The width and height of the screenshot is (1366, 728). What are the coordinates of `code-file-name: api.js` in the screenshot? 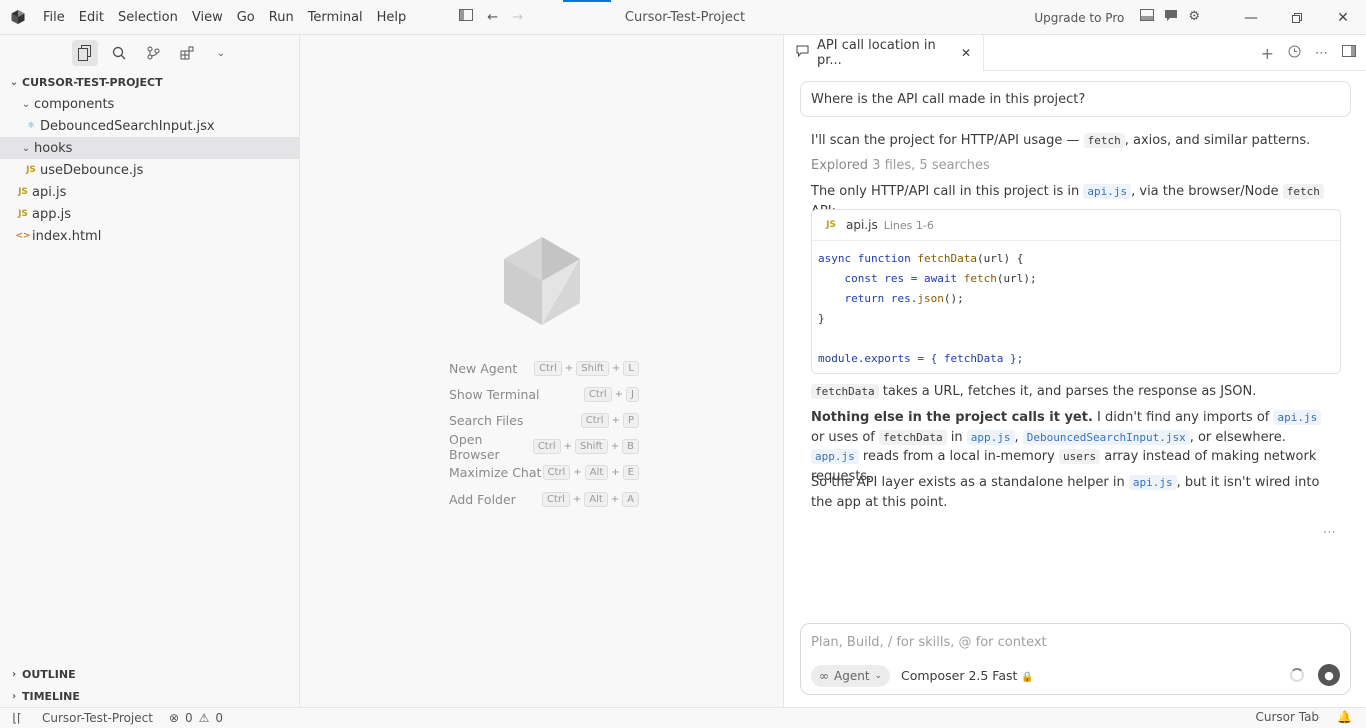 It's located at (862, 225).